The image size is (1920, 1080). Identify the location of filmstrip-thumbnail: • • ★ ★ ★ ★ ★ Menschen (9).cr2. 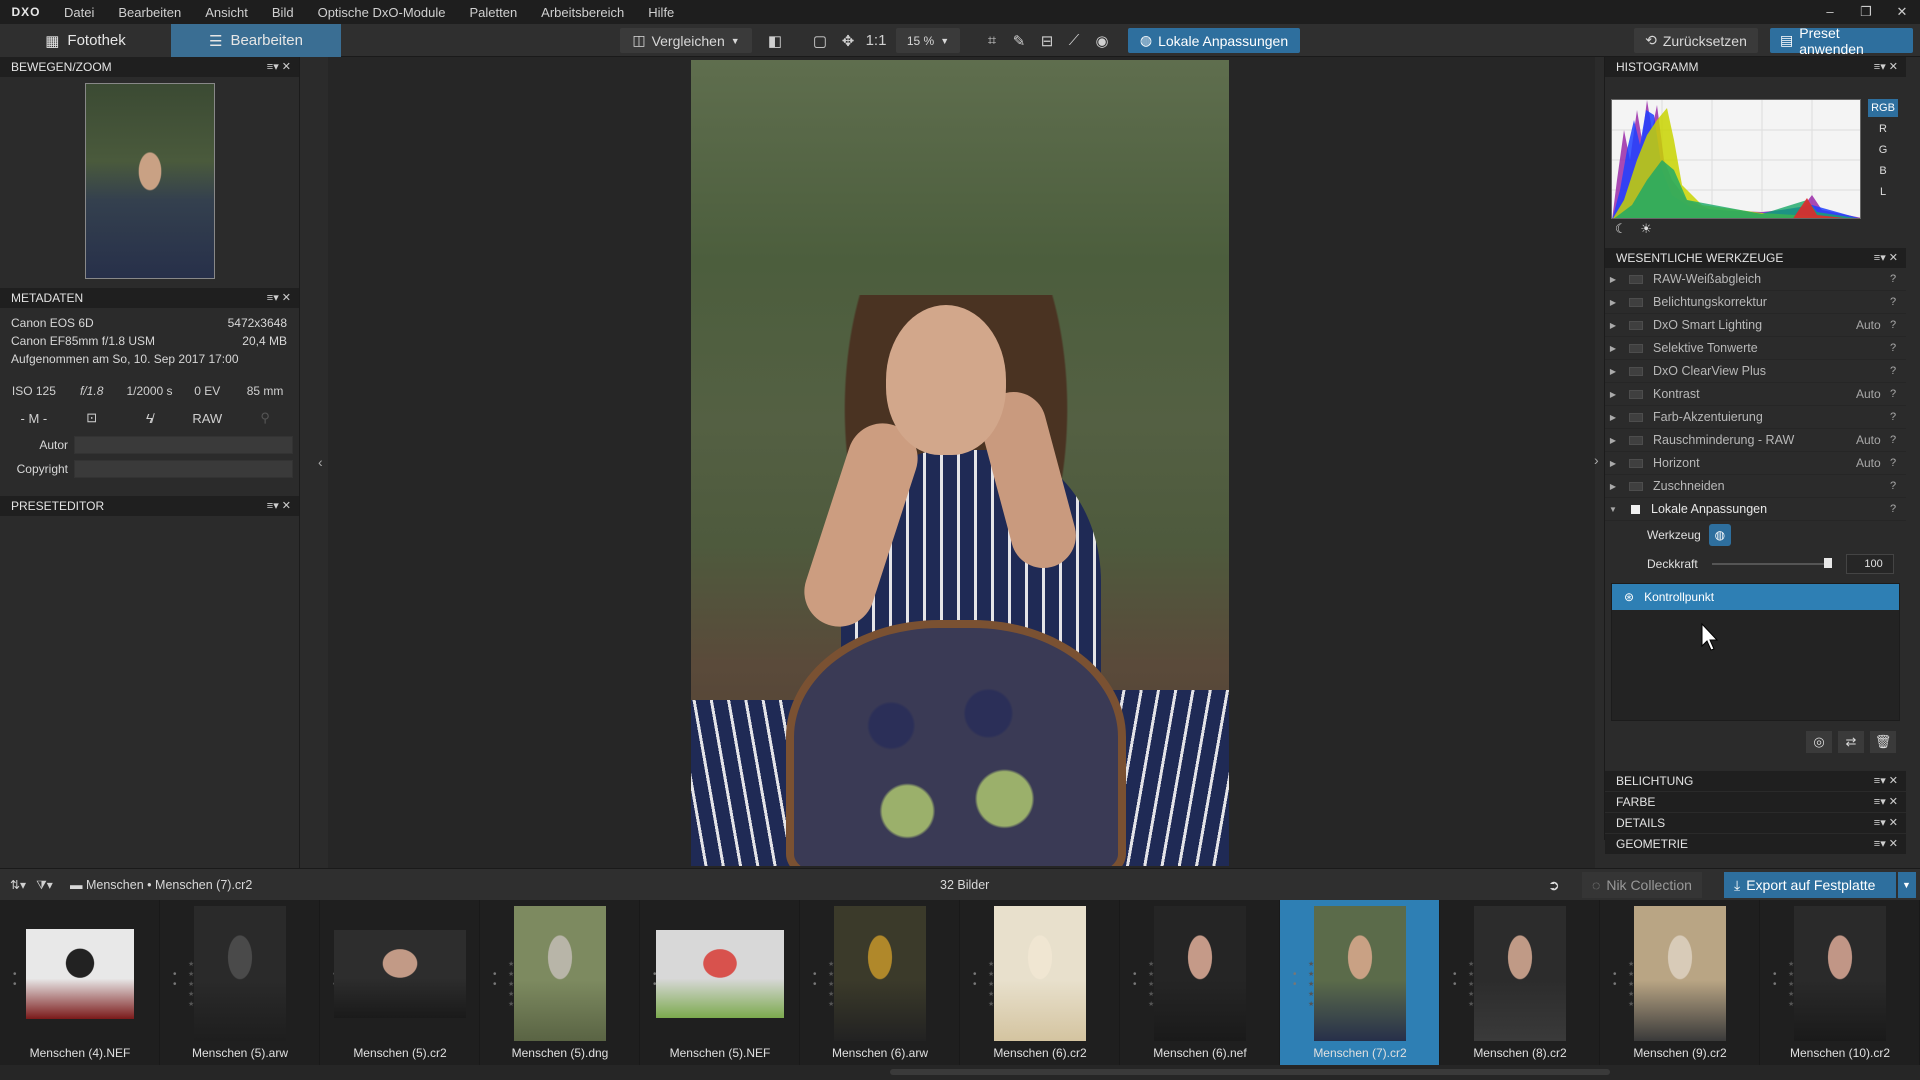
(1680, 982).